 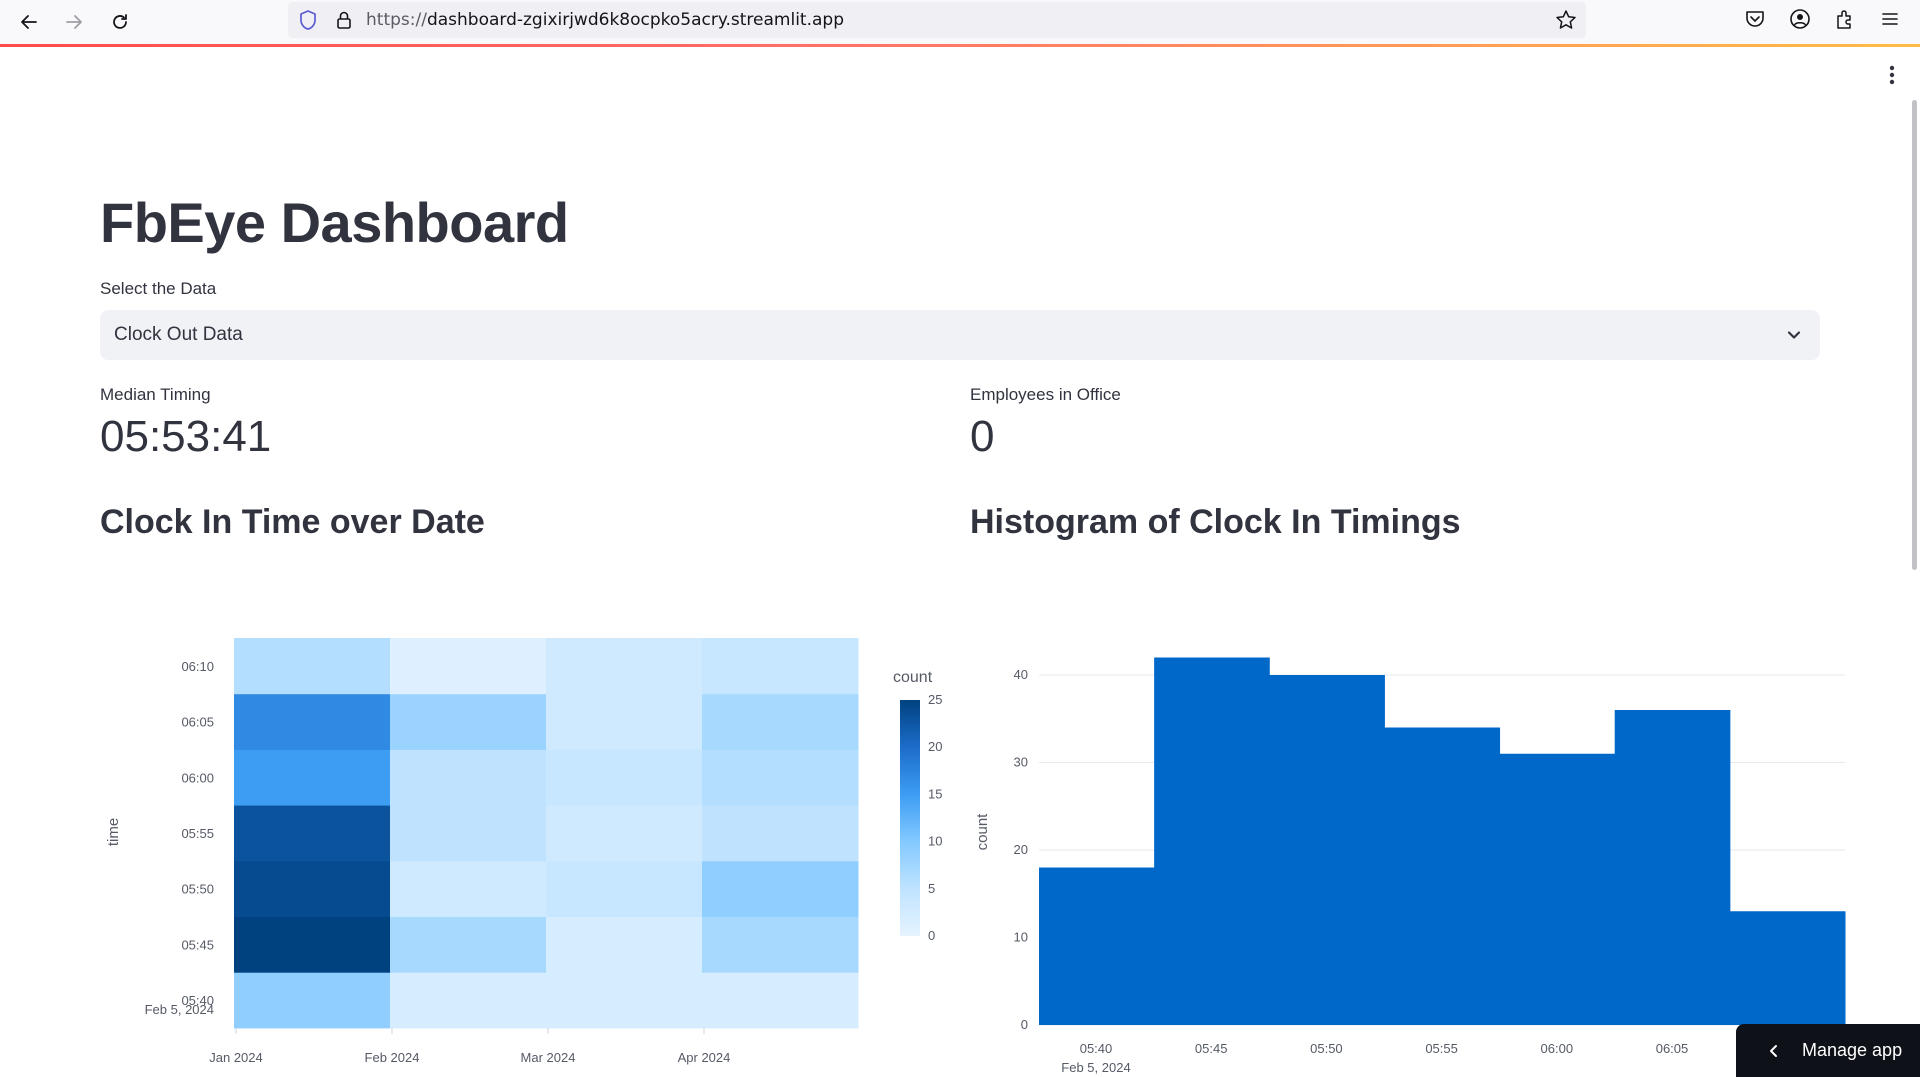 What do you see at coordinates (197, 833) in the screenshot?
I see `heatmap-y-tick: 05:55` at bounding box center [197, 833].